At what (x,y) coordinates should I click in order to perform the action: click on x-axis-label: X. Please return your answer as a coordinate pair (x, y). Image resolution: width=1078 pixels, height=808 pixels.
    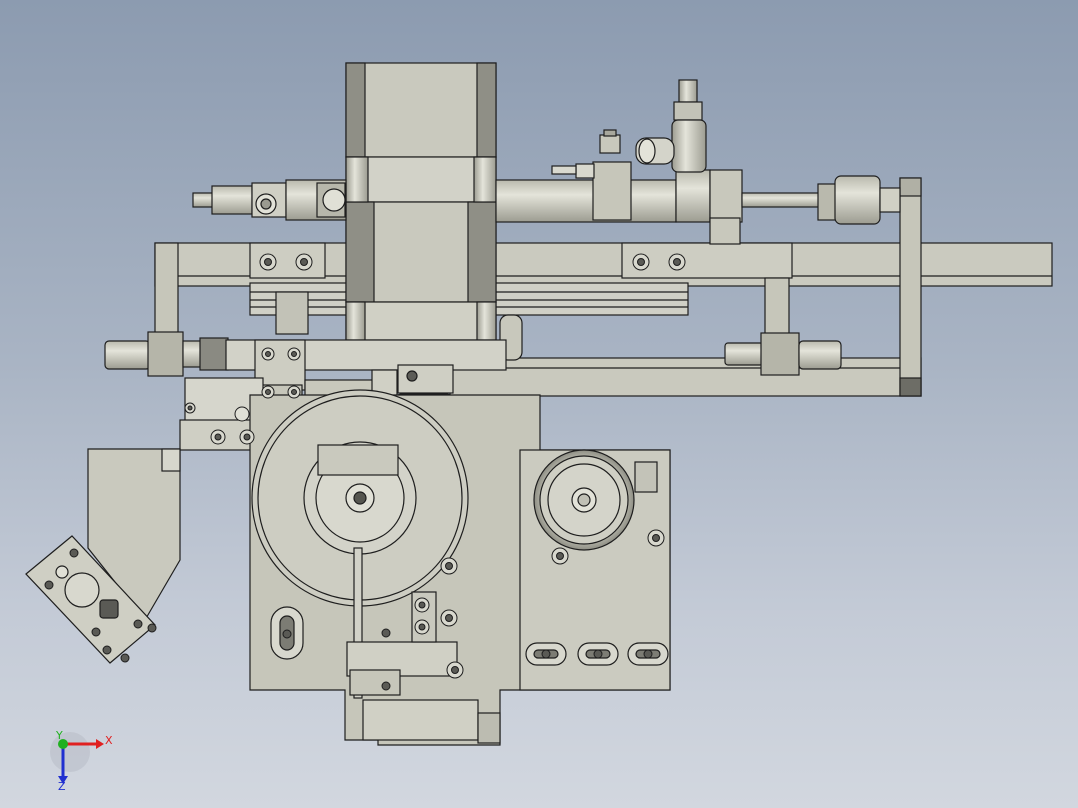
    Looking at the image, I should click on (109, 740).